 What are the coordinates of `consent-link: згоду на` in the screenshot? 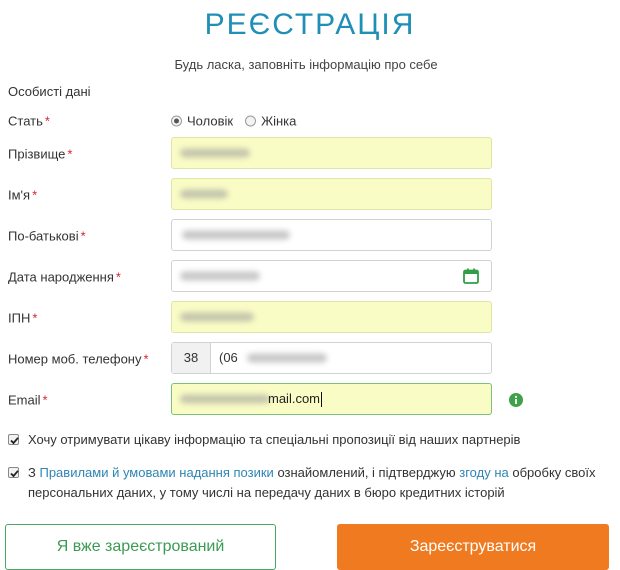 It's located at (483, 472).